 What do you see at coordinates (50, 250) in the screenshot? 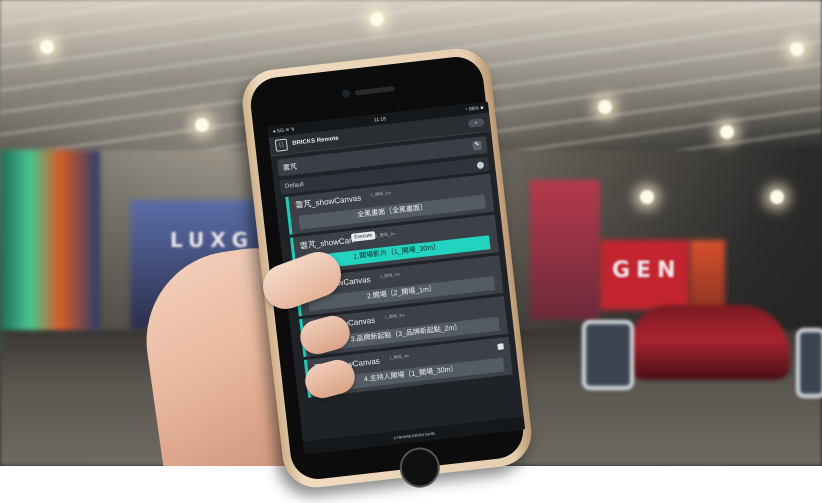
I see `led-screen-left` at bounding box center [50, 250].